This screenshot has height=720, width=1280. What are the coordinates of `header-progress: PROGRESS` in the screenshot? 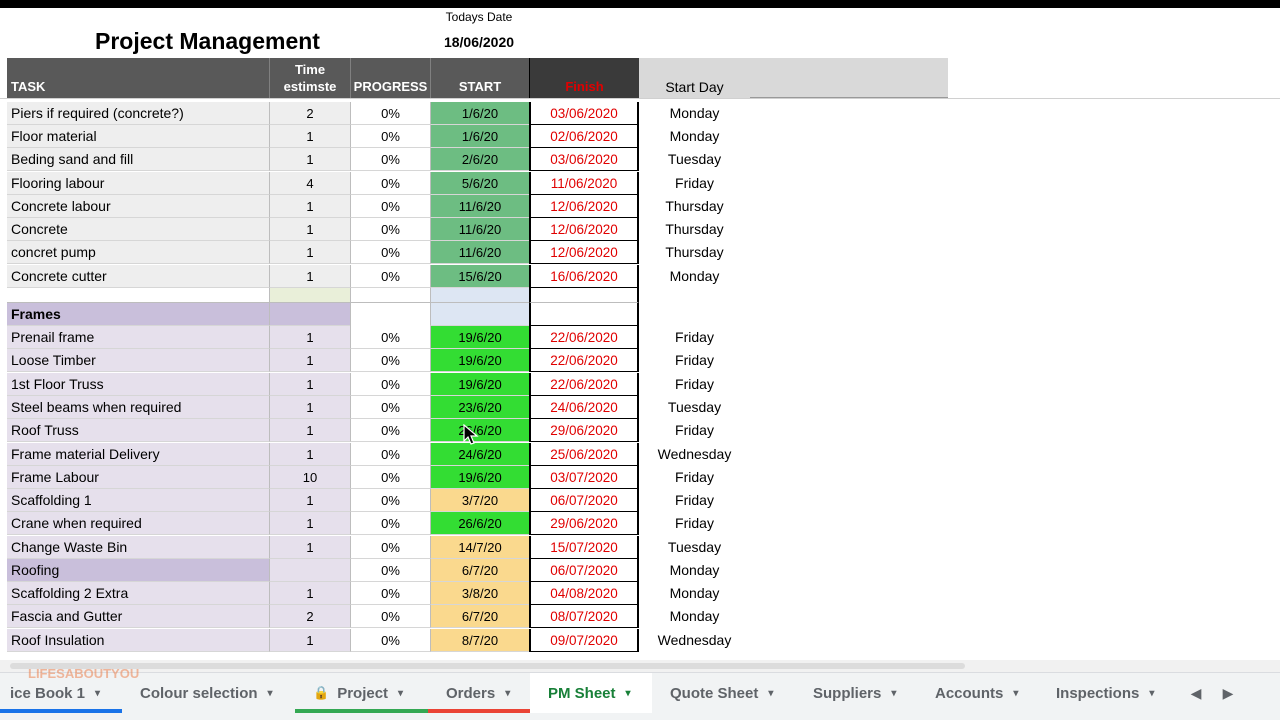 It's located at (390, 78).